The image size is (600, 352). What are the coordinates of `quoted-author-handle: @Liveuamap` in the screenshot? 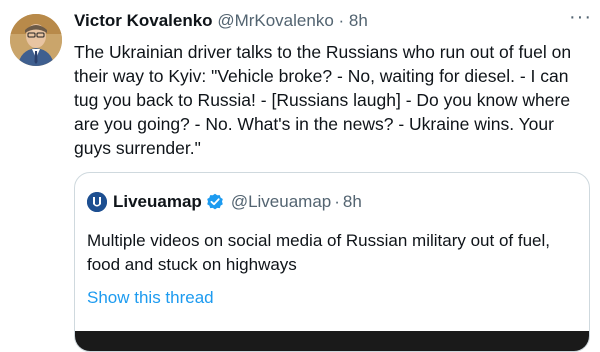 It's located at (281, 202).